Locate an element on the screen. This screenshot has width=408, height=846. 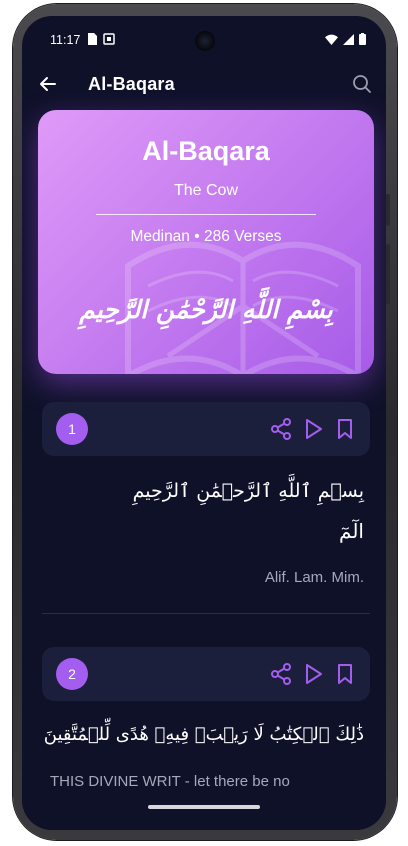
divider is located at coordinates (206, 214).